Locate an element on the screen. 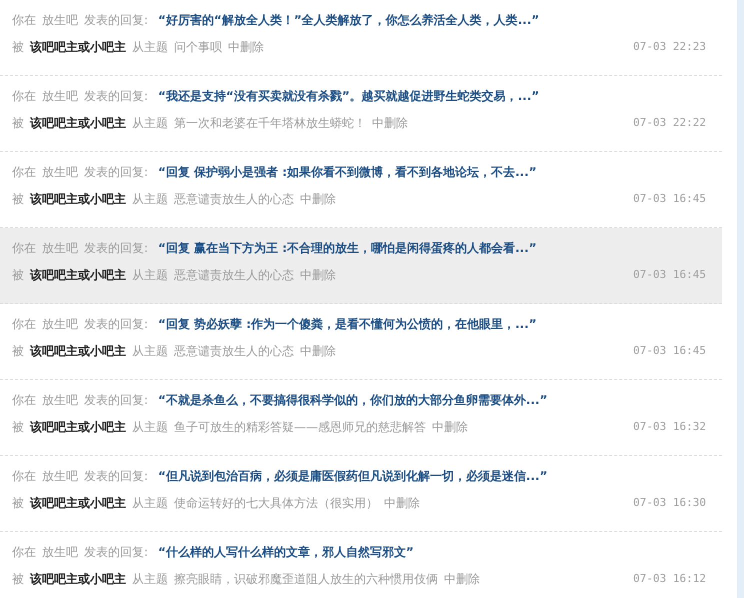  reply-quote: “回复 赢在当下方为王 :不合理的放生，哪怕是闲得蛋疼的人都会看...” is located at coordinates (347, 248).